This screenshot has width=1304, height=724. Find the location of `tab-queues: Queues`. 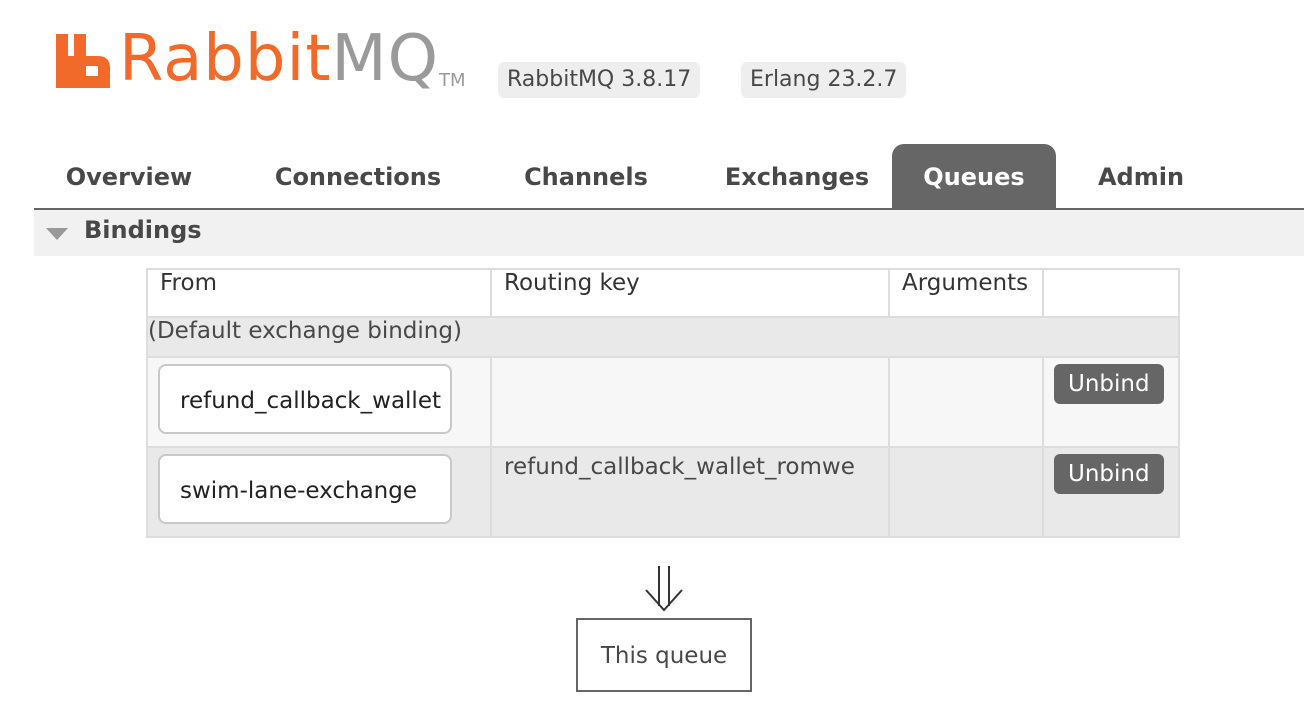

tab-queues: Queues is located at coordinates (974, 176).